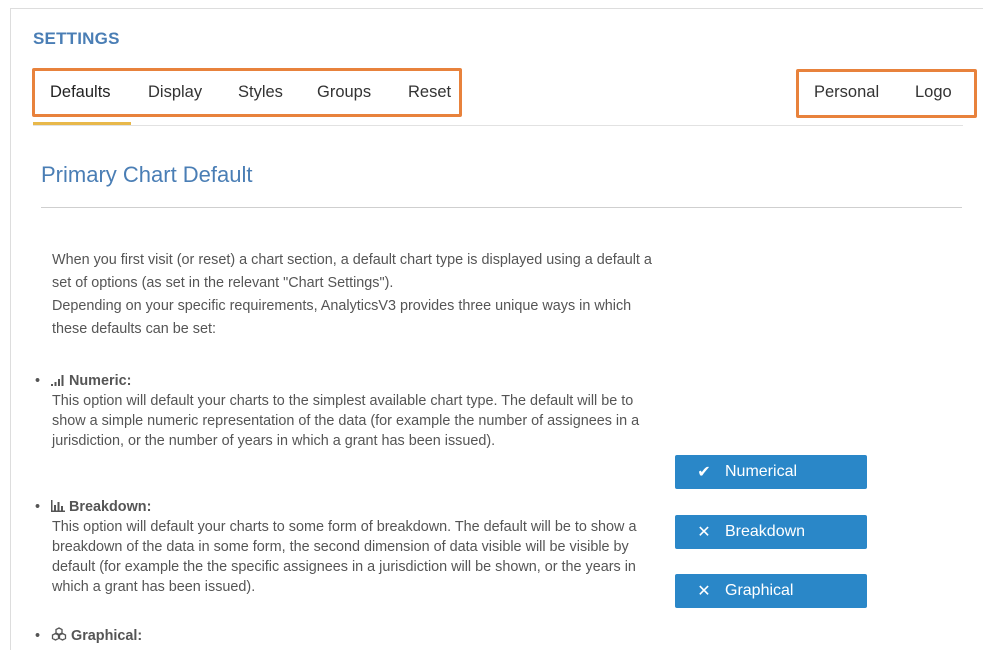  Describe the element at coordinates (110, 507) in the screenshot. I see `option-breakdown-title: Breakdown:` at that location.